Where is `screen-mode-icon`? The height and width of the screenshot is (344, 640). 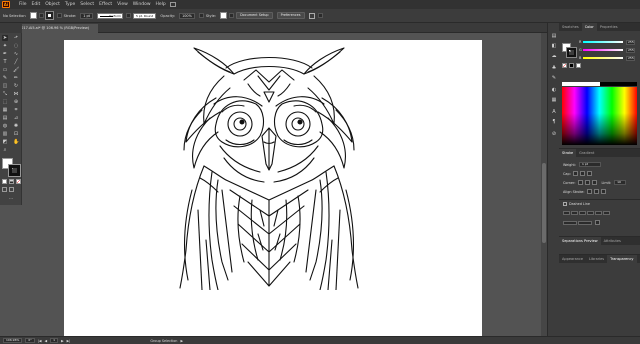 screen-mode-icon is located at coordinates (11, 189).